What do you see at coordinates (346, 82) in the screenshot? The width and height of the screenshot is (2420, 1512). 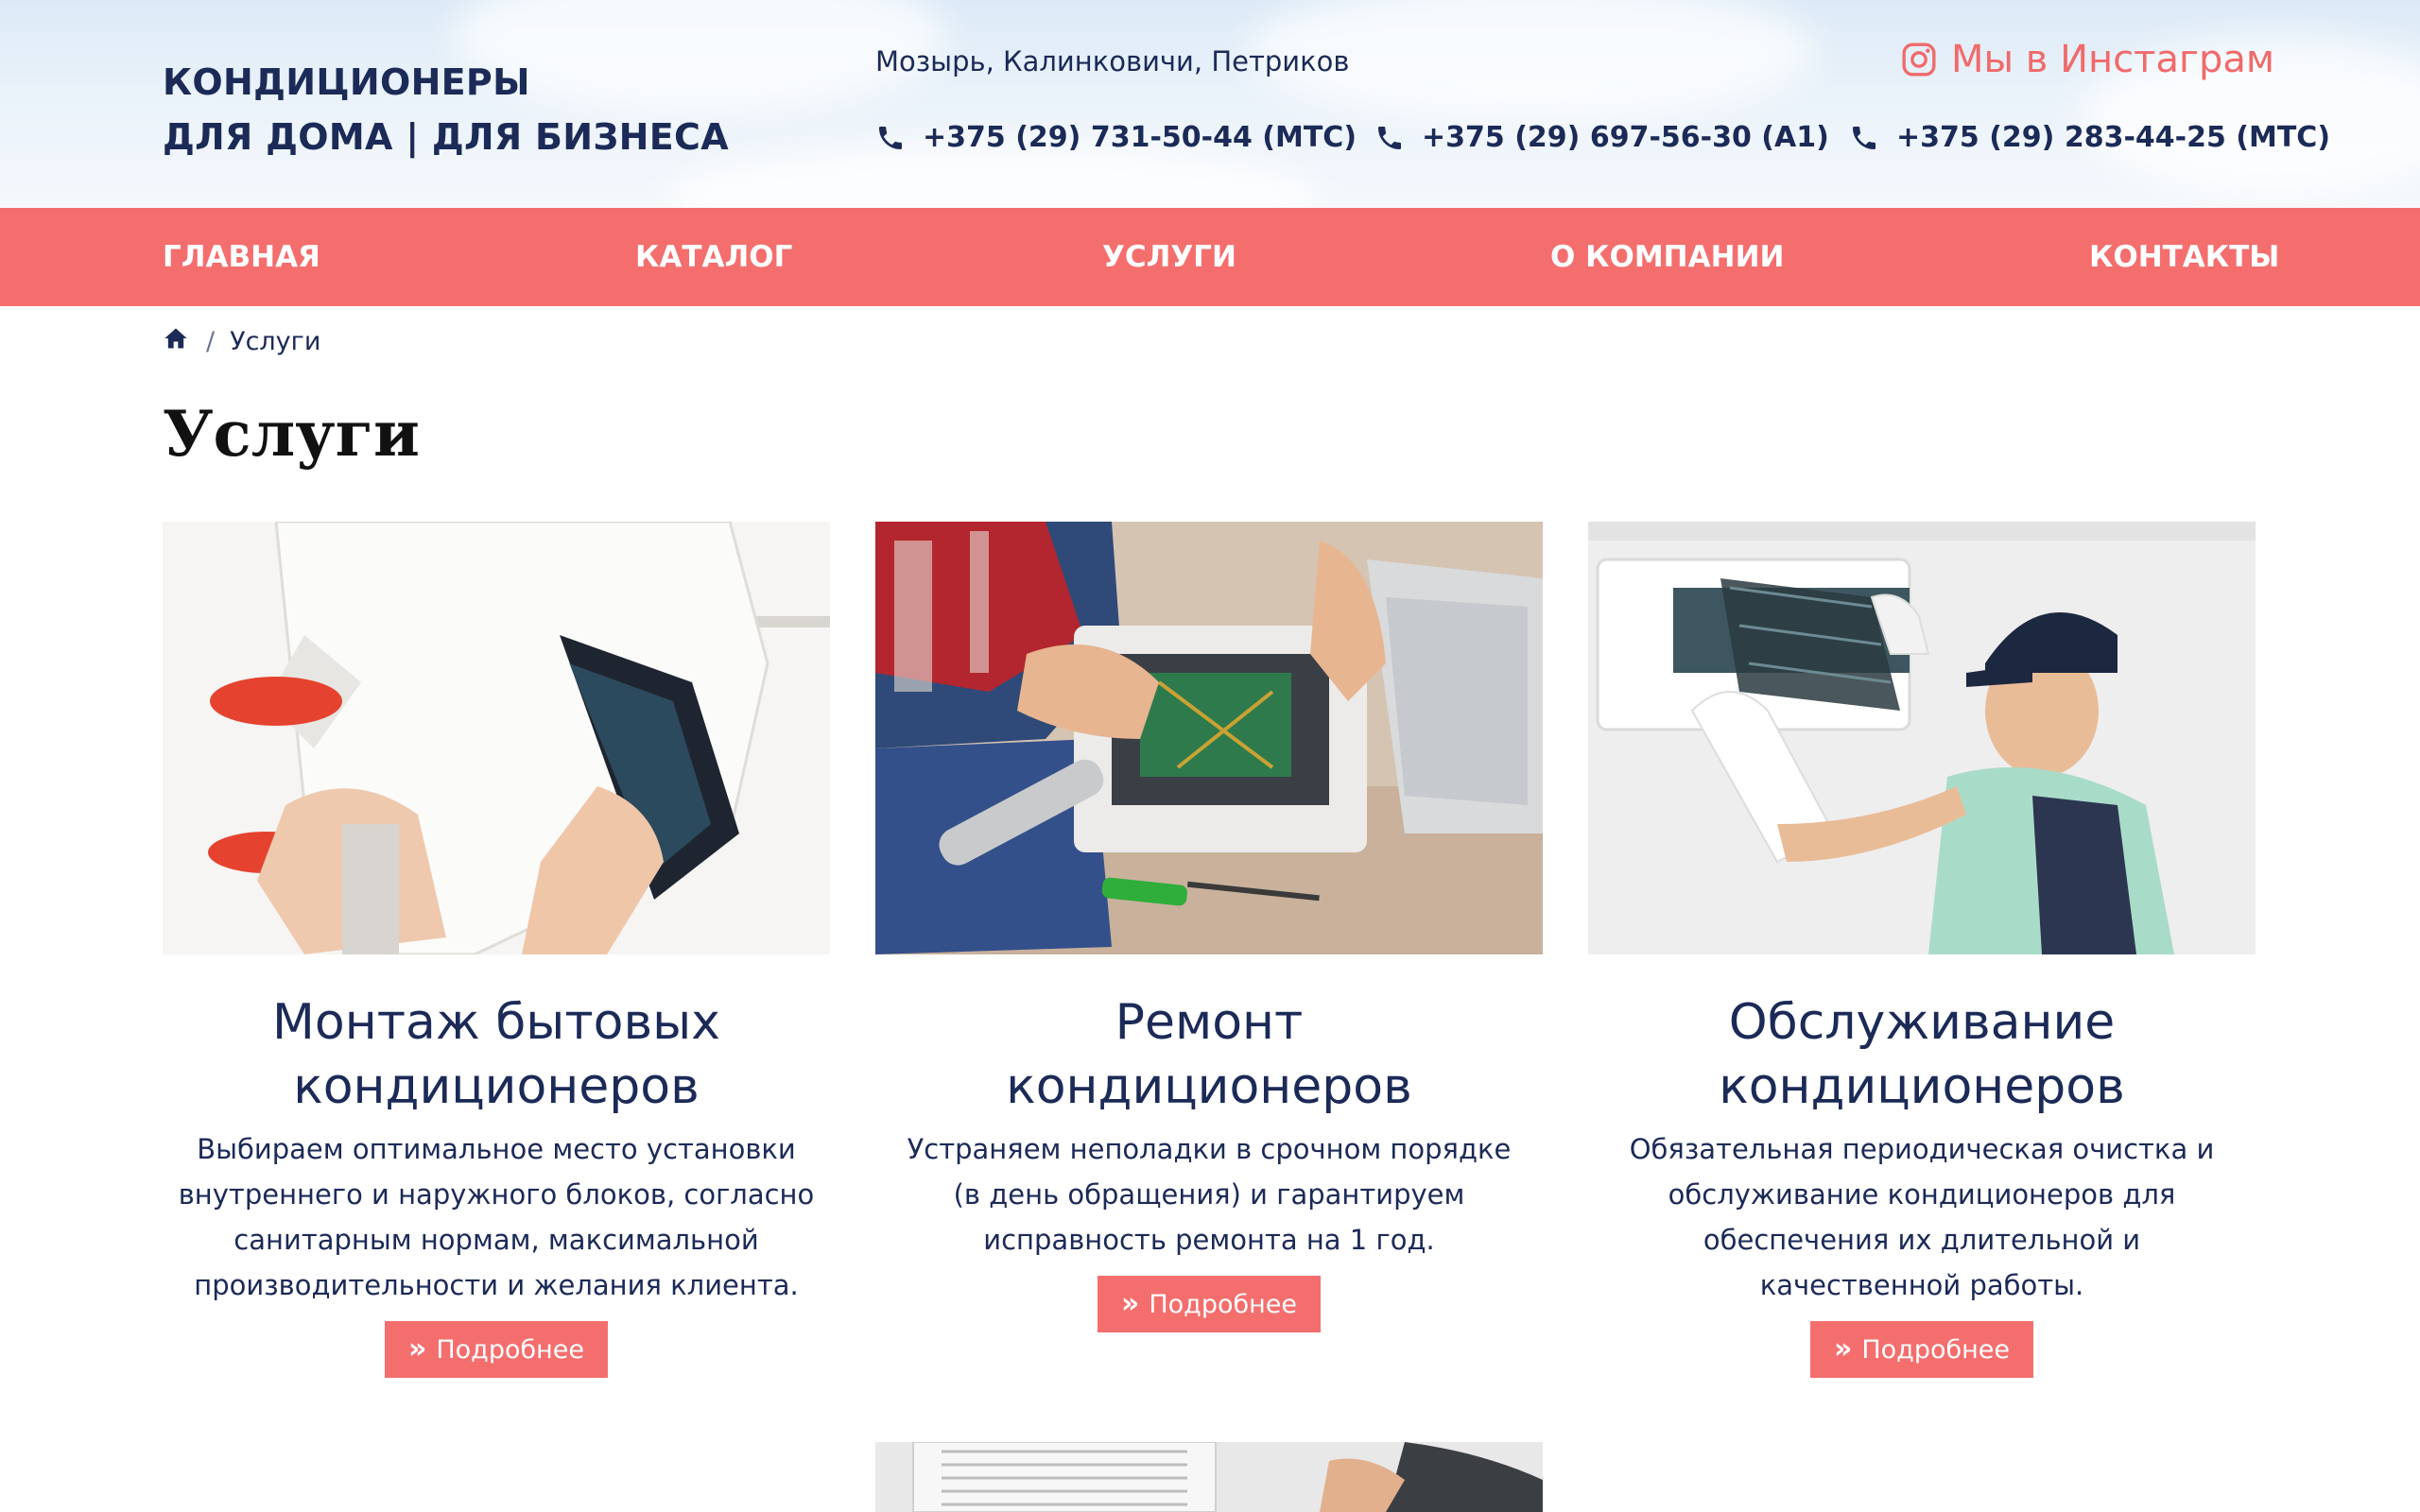 I see `brand-line-1: КОНДИЦИОНЕРЫ` at bounding box center [346, 82].